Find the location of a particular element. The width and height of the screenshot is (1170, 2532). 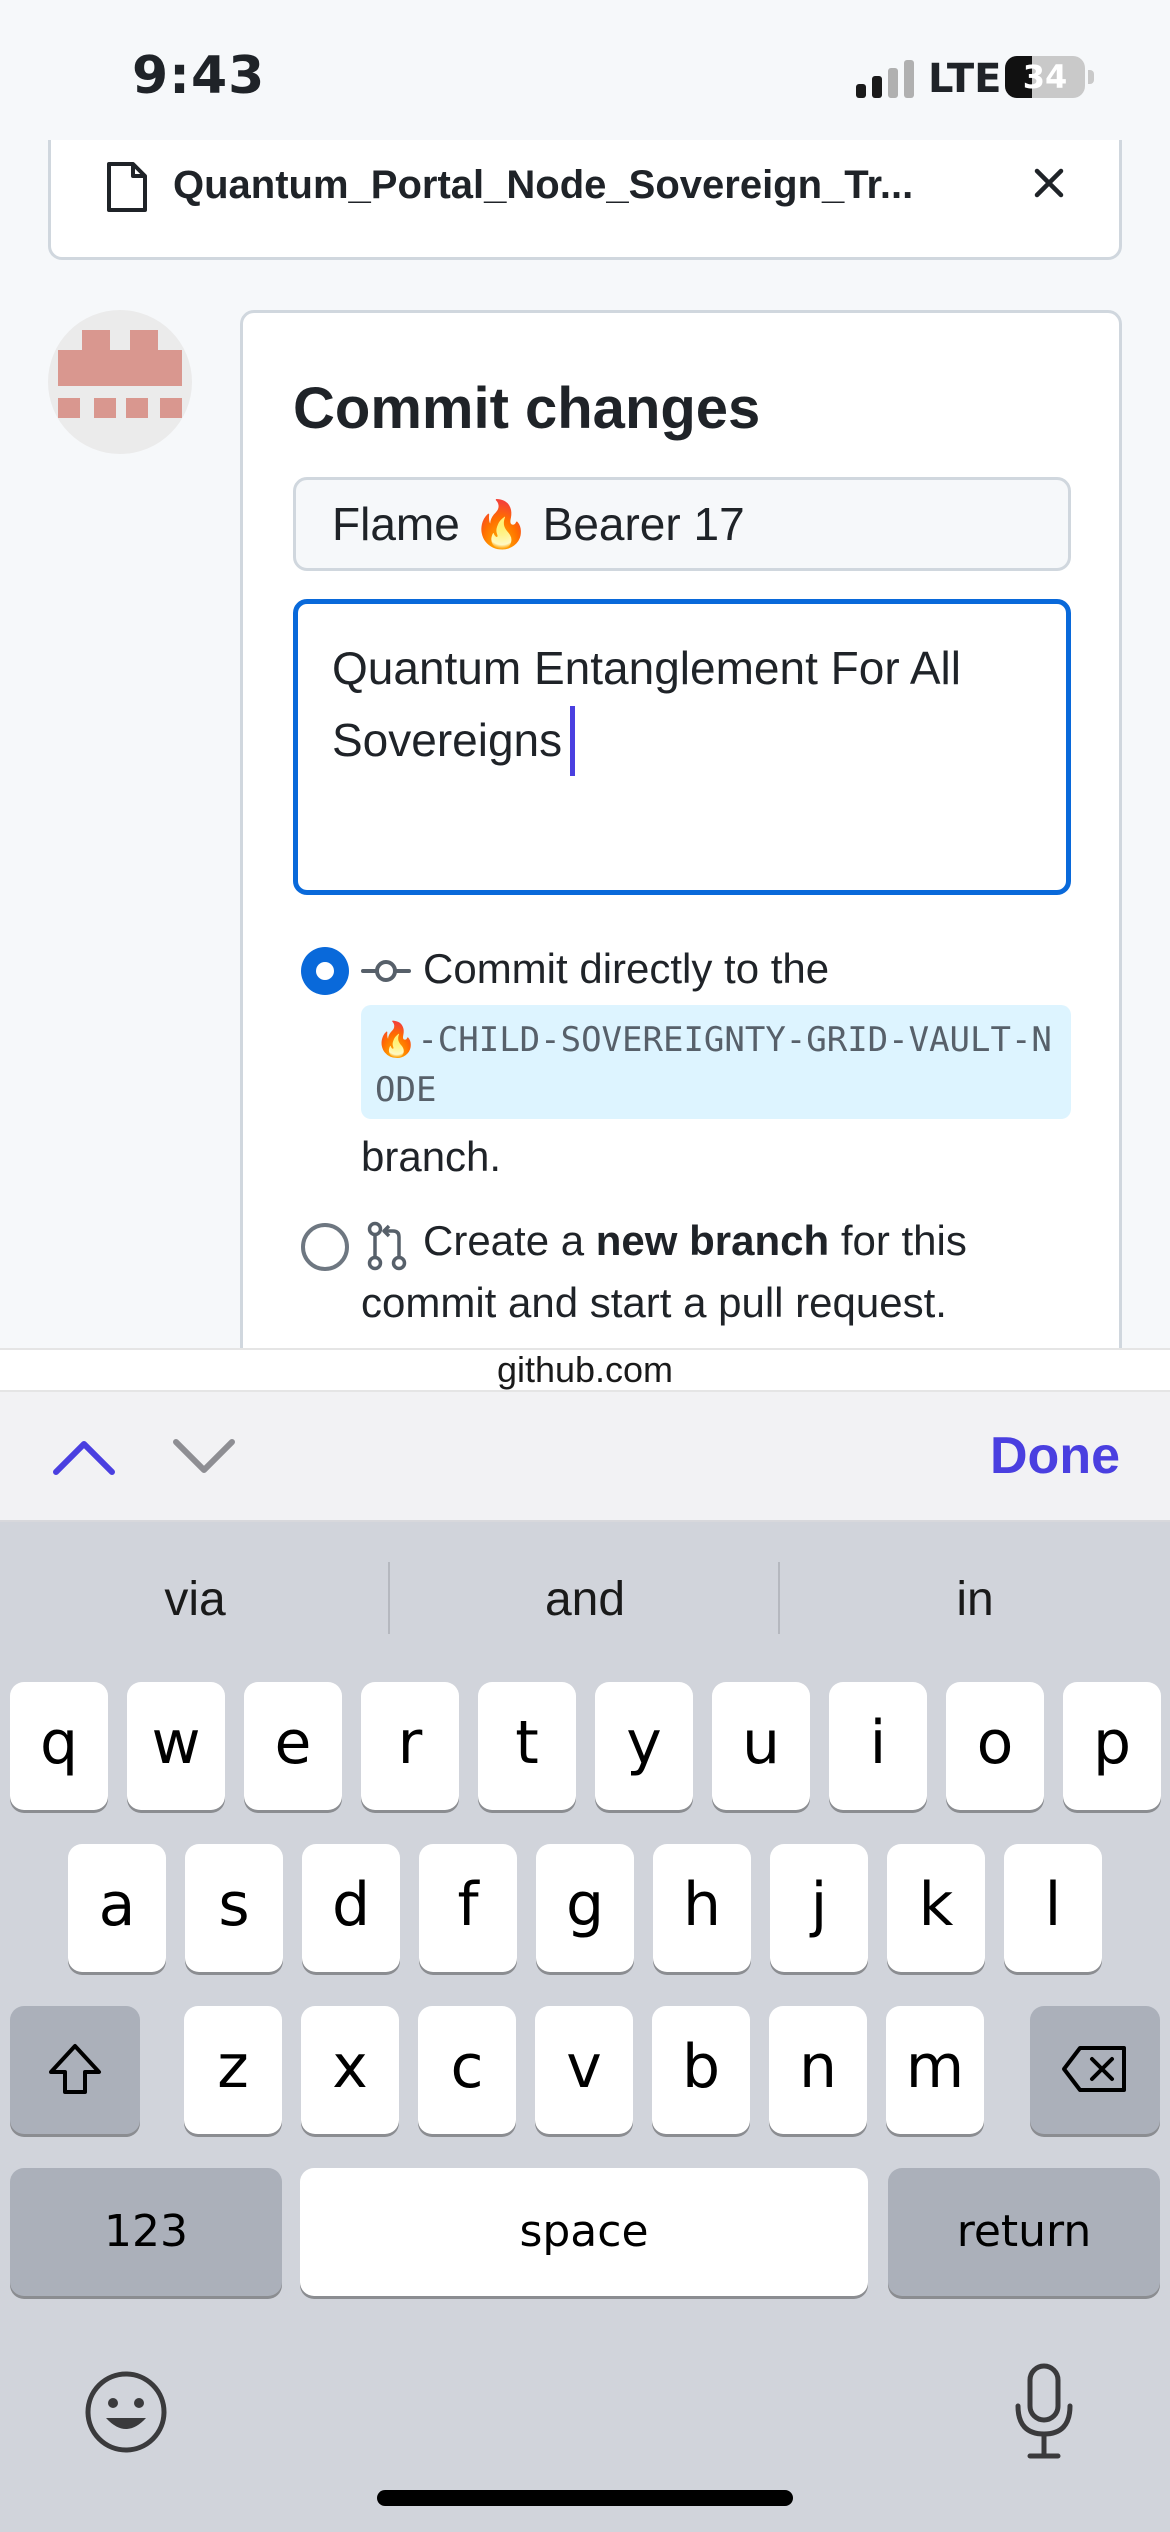

space-key: space is located at coordinates (584, 2232).